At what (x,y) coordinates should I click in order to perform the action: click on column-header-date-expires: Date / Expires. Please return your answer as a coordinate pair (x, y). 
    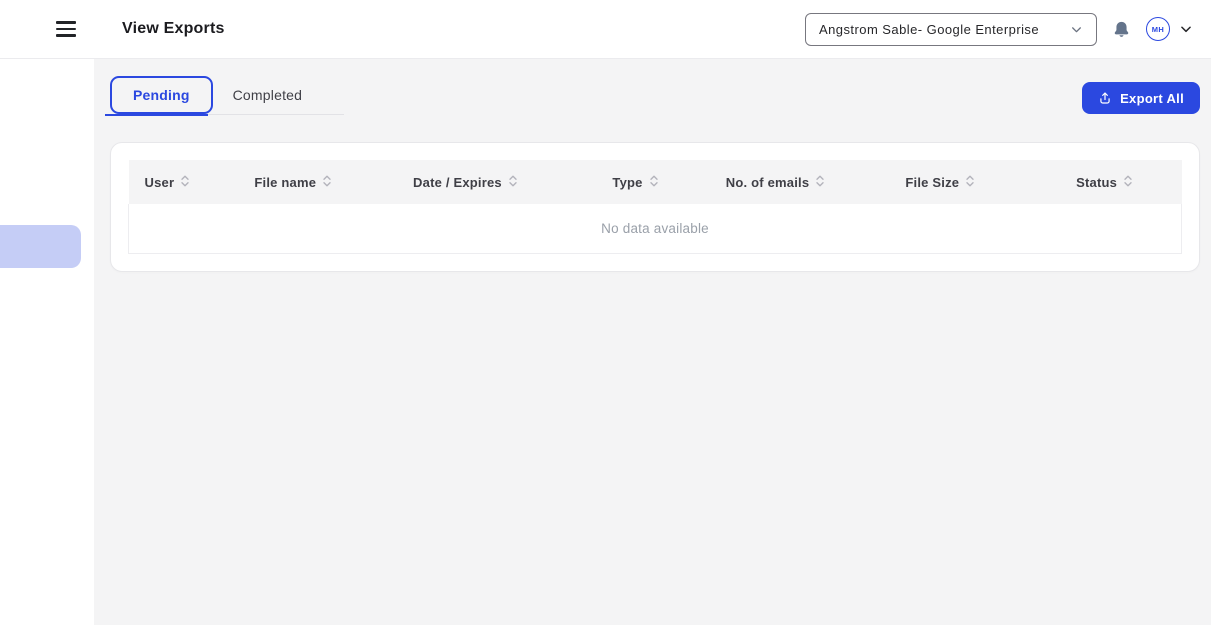
    Looking at the image, I should click on (465, 182).